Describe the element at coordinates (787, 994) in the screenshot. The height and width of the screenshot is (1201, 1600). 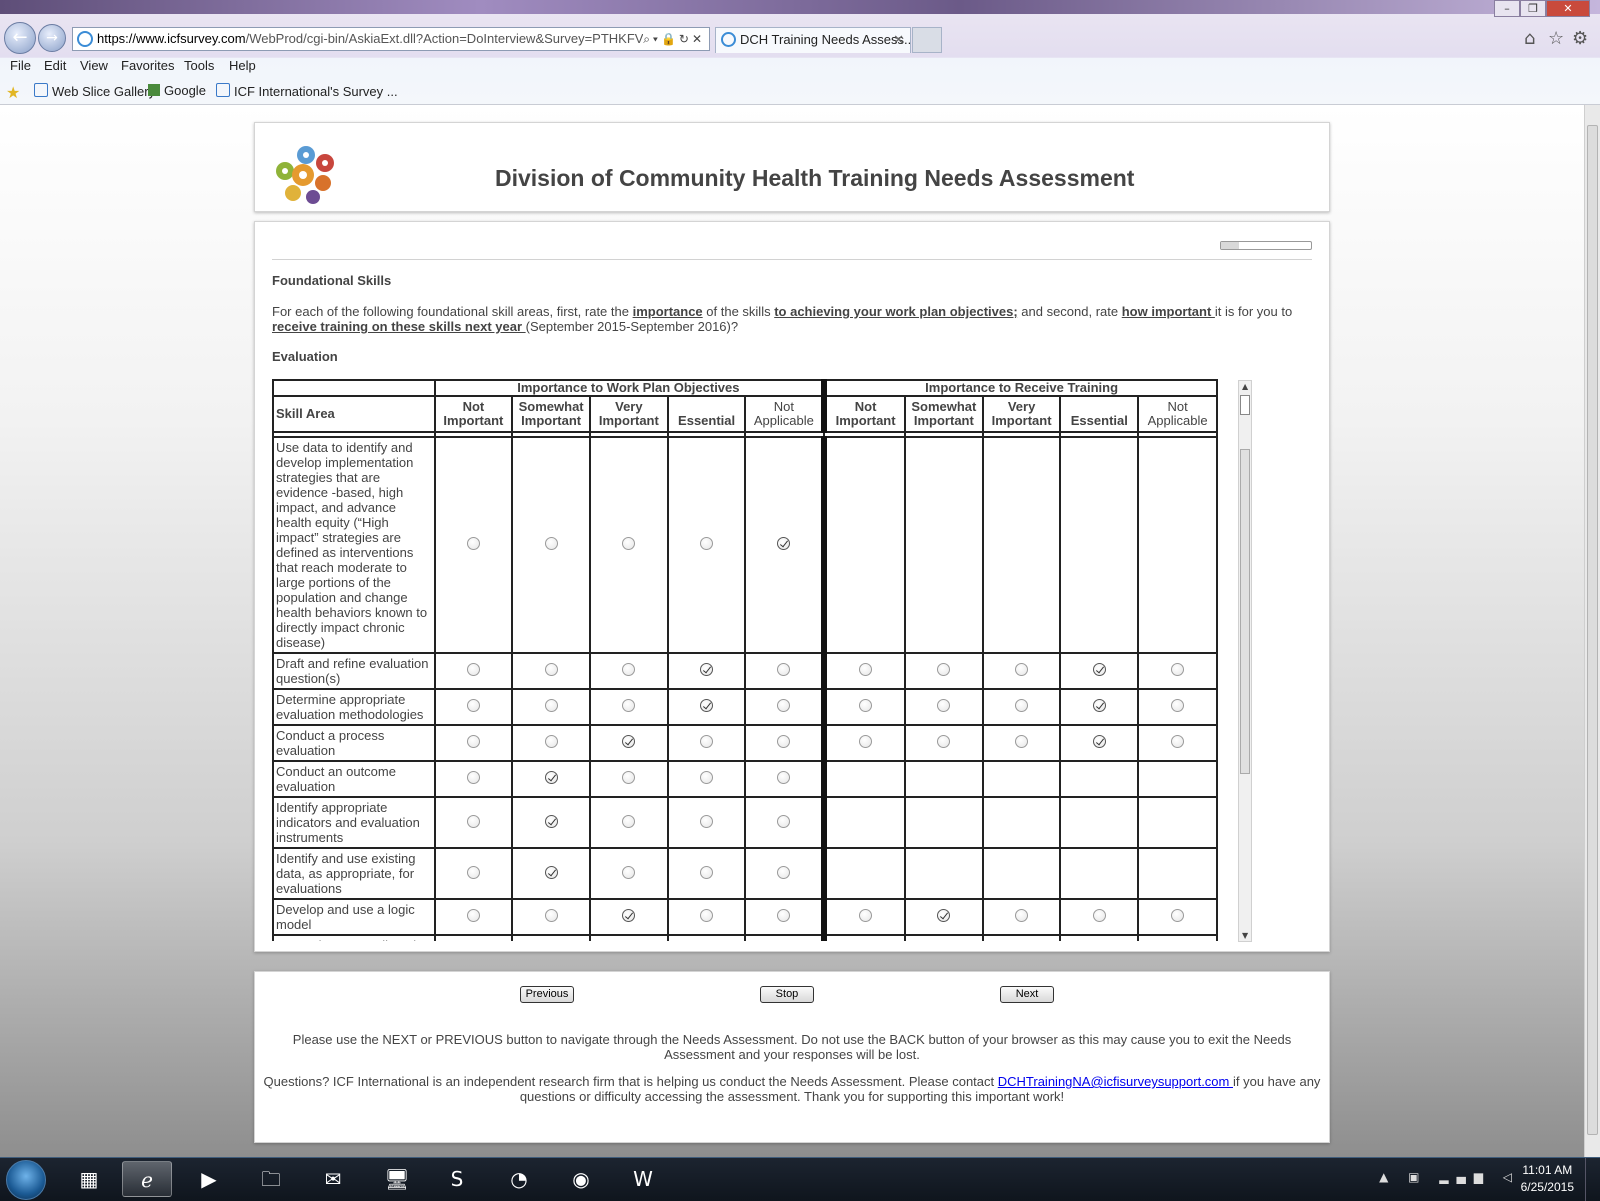
I see `stop-button: Stop` at that location.